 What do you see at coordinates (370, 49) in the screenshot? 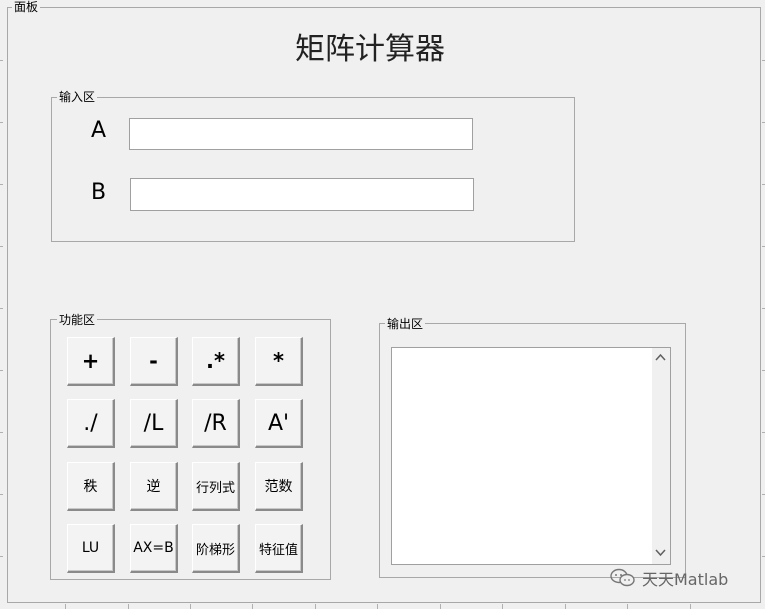
I see `page-title: 矩阵计算器` at bounding box center [370, 49].